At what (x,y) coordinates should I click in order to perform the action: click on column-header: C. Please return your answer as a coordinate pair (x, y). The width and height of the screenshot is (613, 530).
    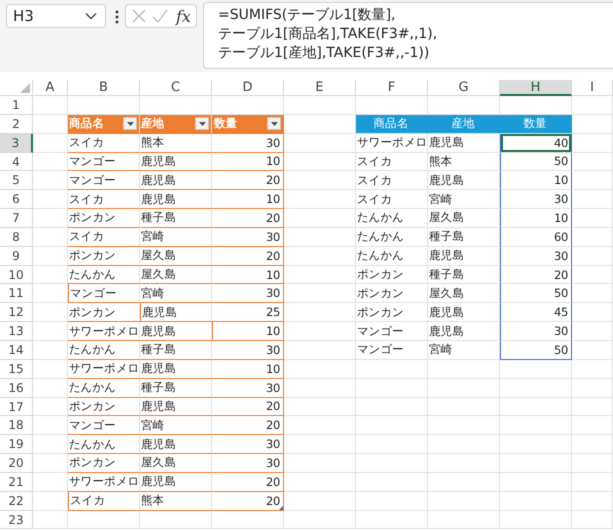
    Looking at the image, I should click on (176, 88).